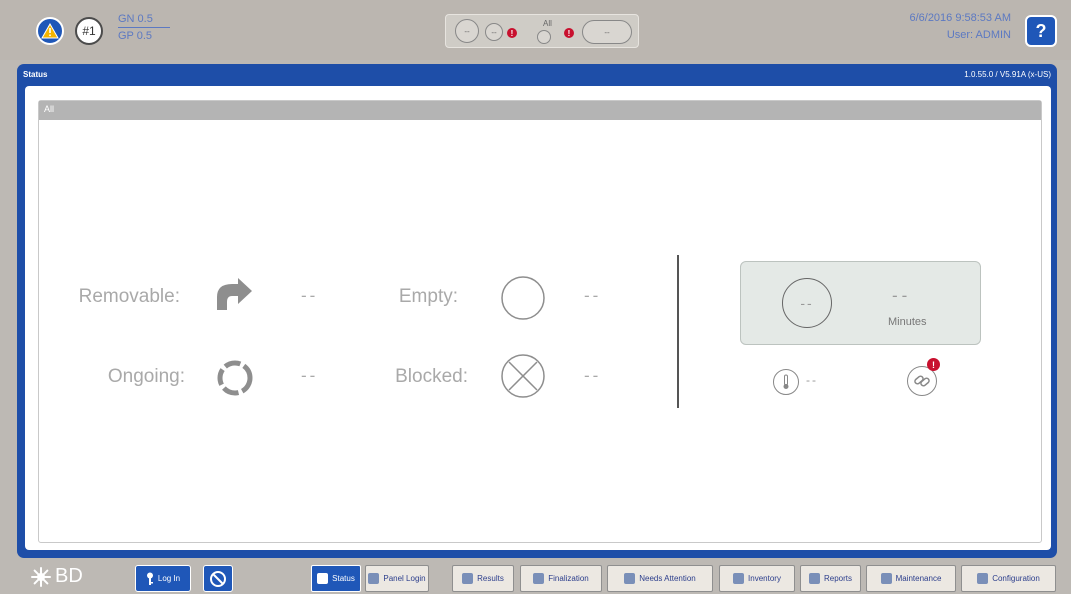  I want to click on all-status-icon, so click(544, 37).